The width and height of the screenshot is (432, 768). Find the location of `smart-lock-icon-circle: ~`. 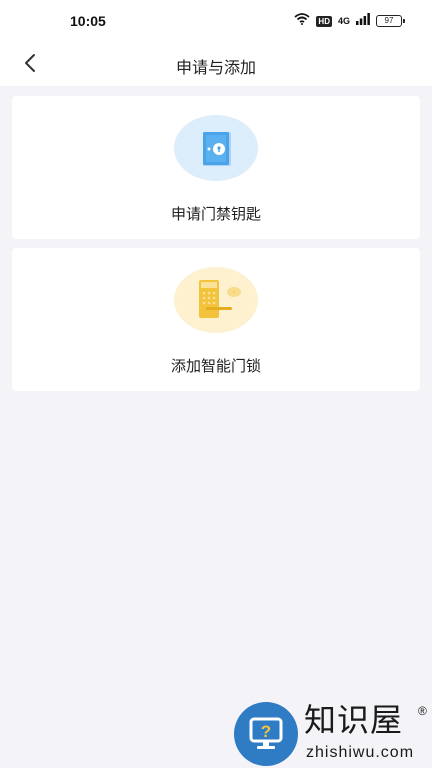

smart-lock-icon-circle: ~ is located at coordinates (216, 300).